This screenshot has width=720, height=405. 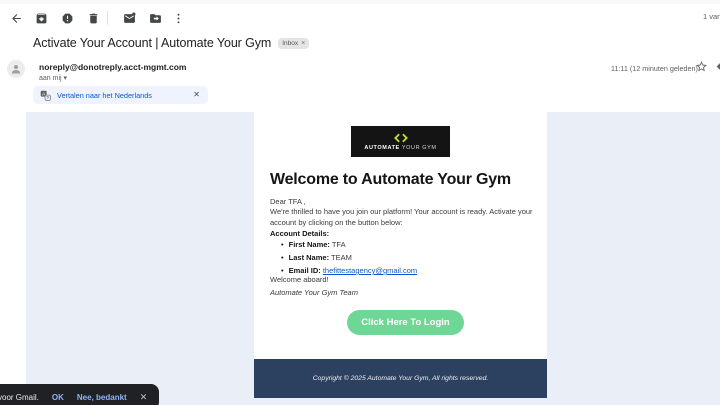 I want to click on more-options-icon, so click(x=178, y=18).